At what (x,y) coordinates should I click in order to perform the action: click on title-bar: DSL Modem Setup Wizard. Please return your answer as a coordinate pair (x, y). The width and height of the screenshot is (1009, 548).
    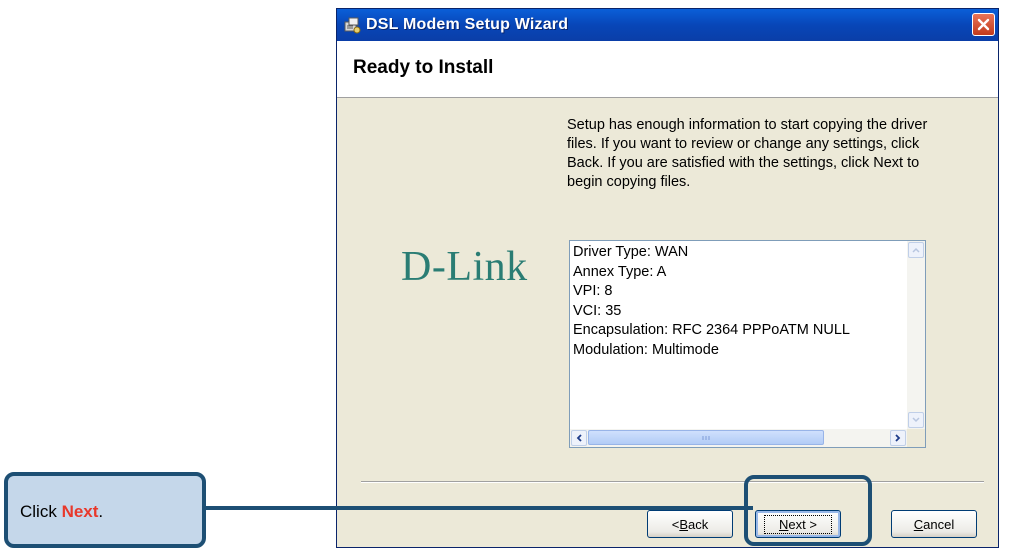
    Looking at the image, I should click on (667, 25).